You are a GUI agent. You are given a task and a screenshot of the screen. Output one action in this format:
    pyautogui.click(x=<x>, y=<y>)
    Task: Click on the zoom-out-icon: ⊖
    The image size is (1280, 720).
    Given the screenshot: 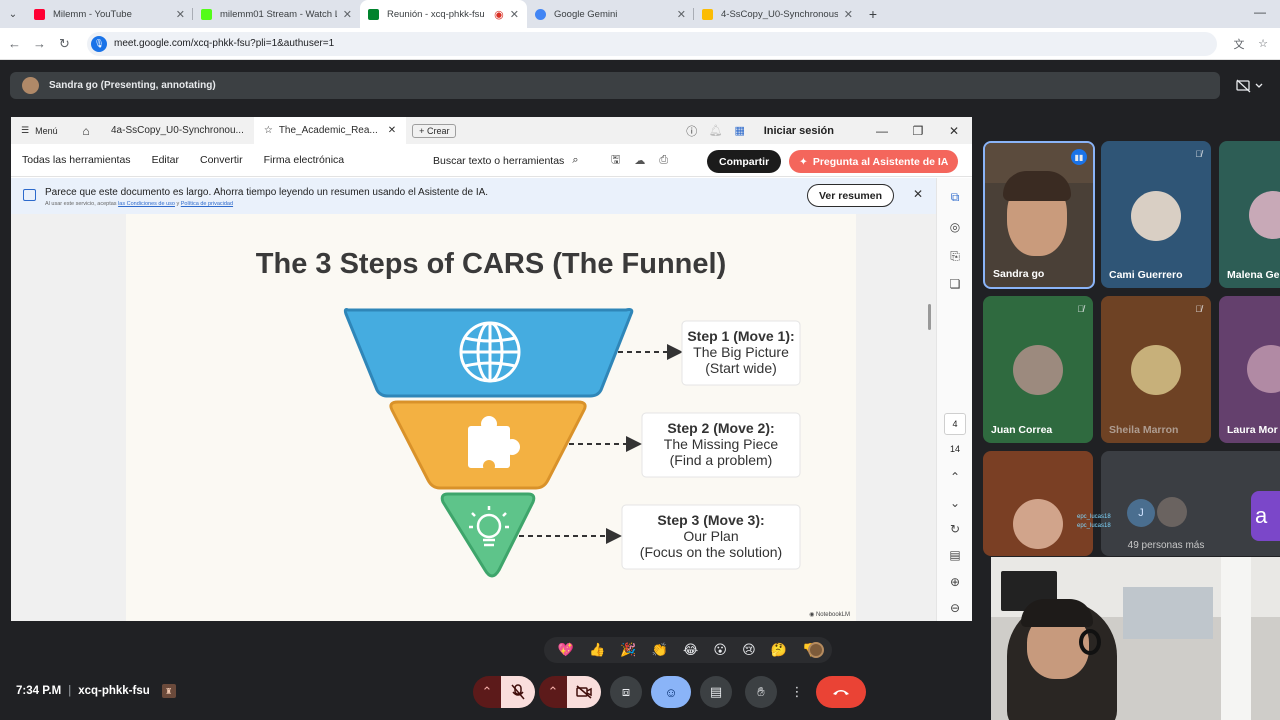 What is the action you would take?
    pyautogui.click(x=954, y=608)
    